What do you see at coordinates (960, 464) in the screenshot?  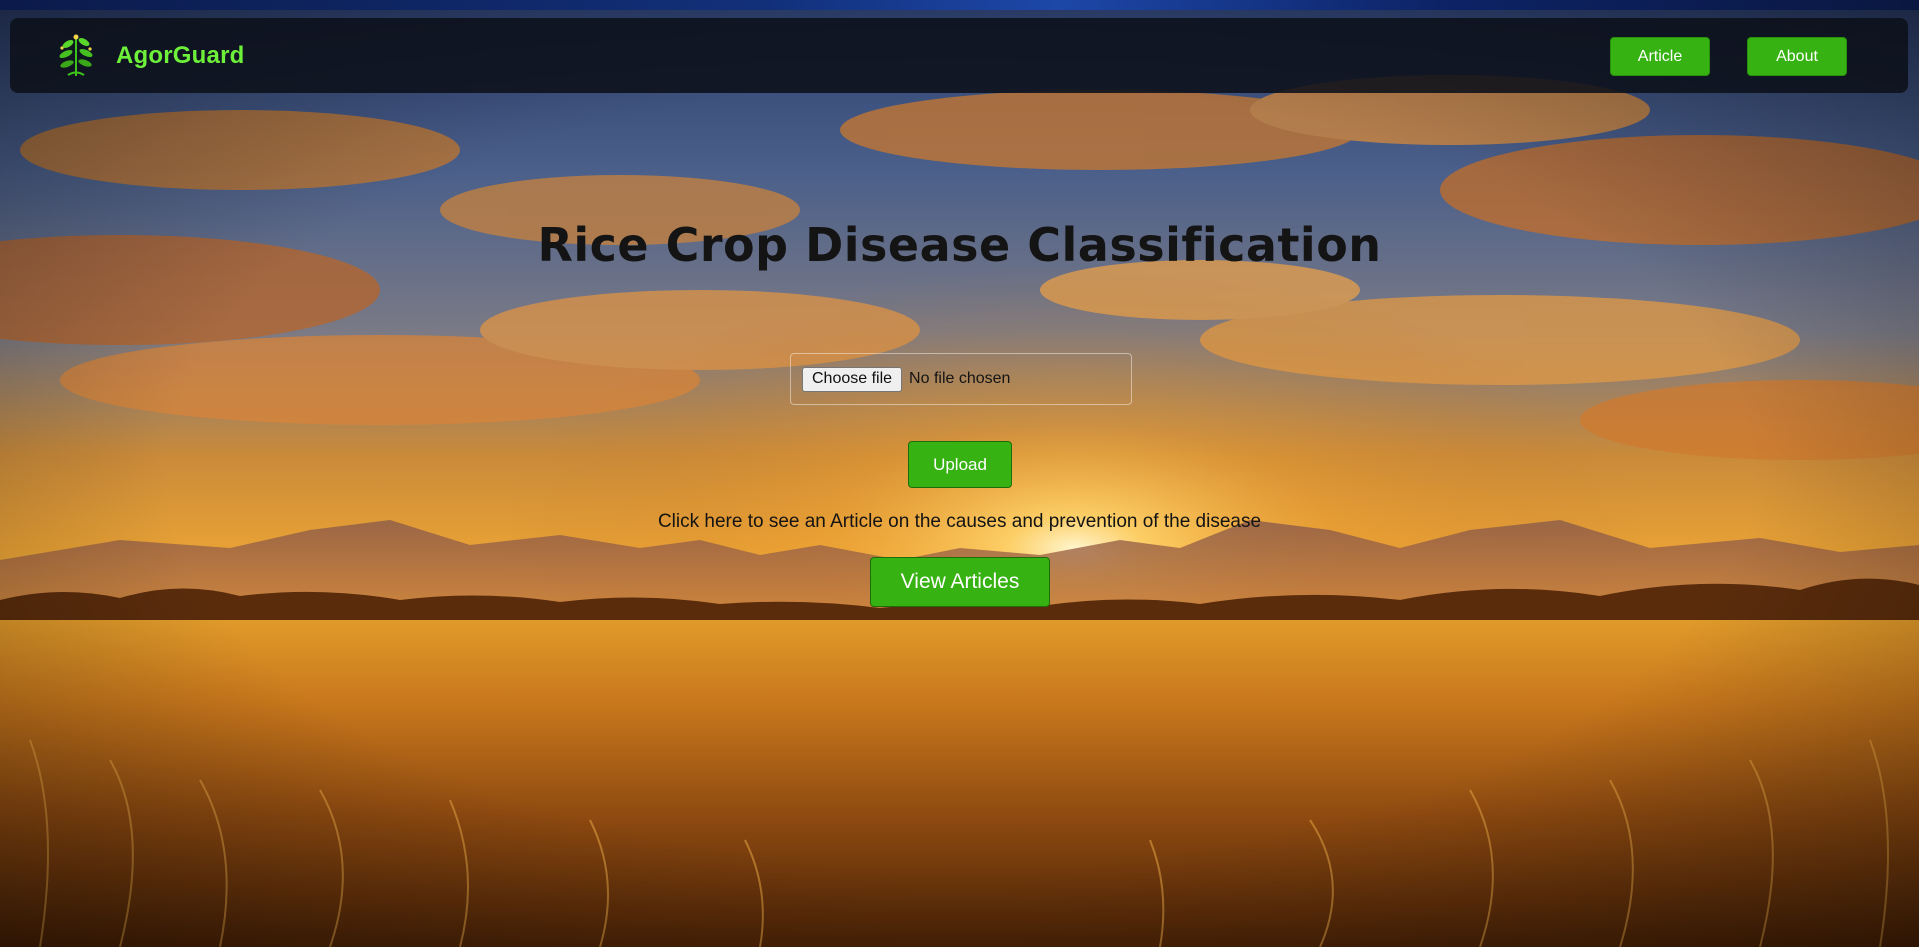 I see `upload-button: Upload` at bounding box center [960, 464].